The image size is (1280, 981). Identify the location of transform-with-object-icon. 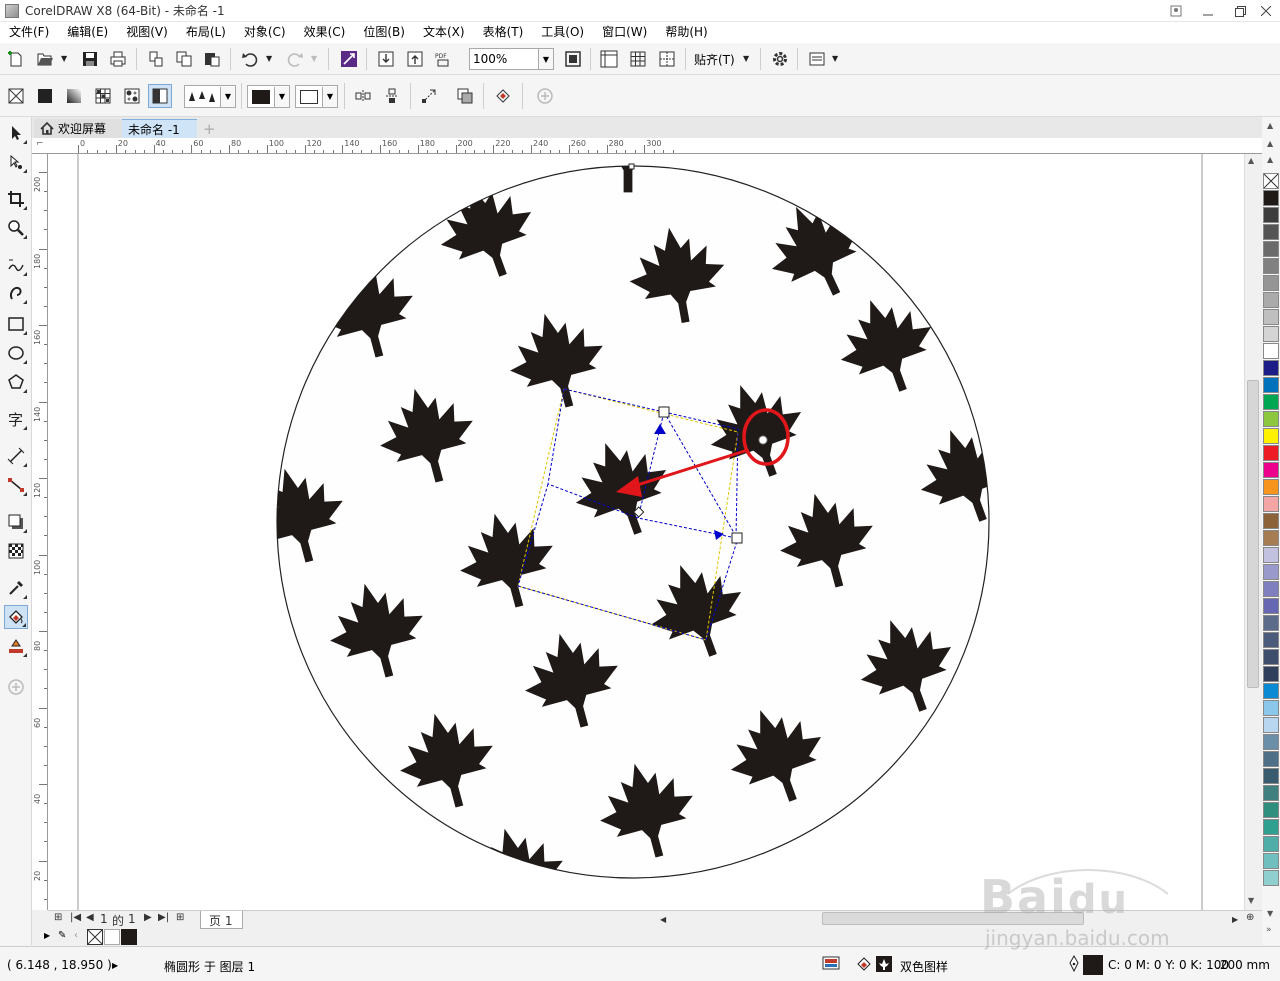
(429, 96).